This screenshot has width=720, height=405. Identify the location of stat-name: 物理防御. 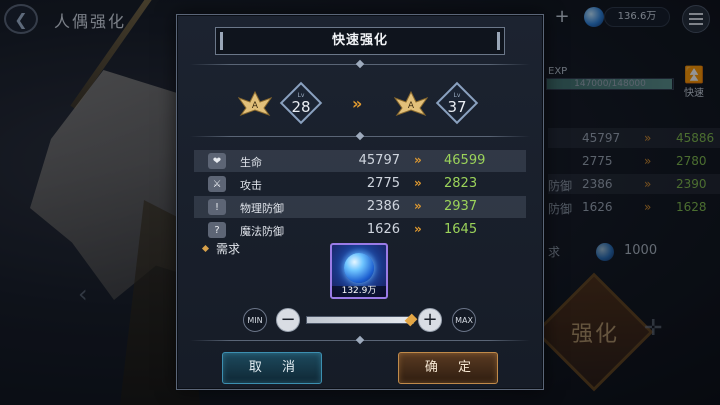
(262, 208).